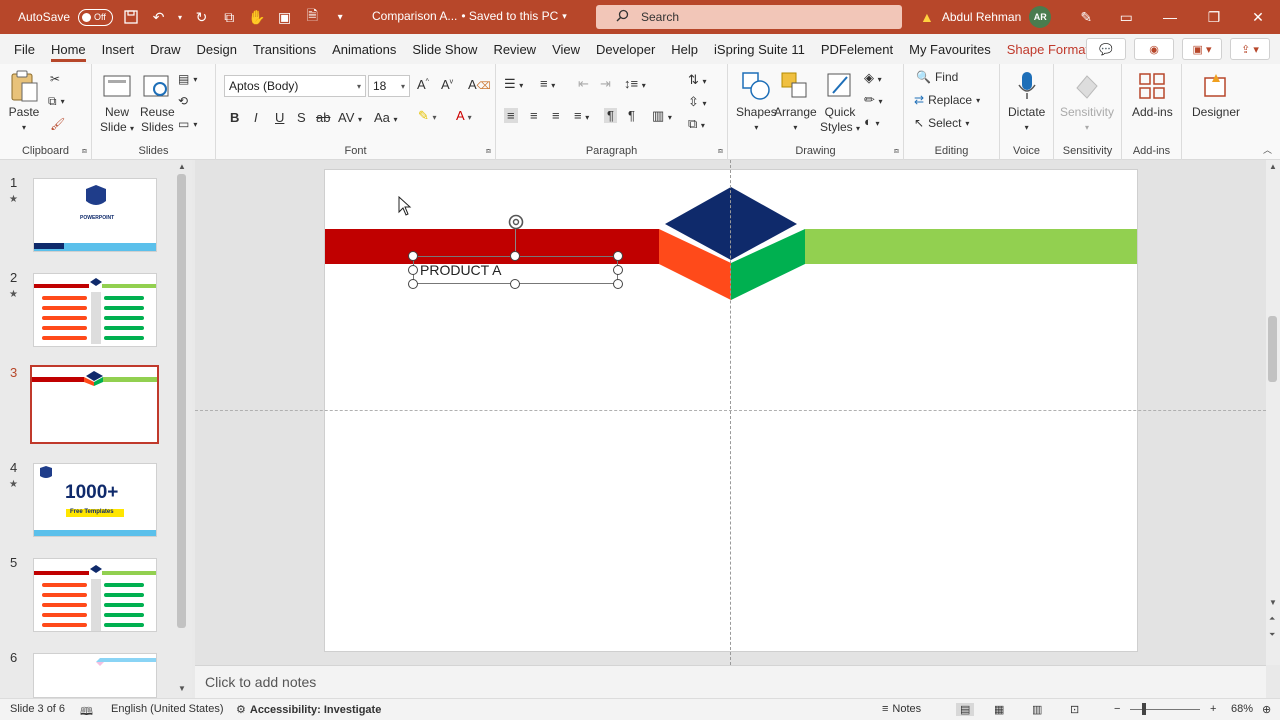 This screenshot has width=1280, height=720. What do you see at coordinates (157, 102) in the screenshot?
I see `reuse-slides-button: Reuse Slides` at bounding box center [157, 102].